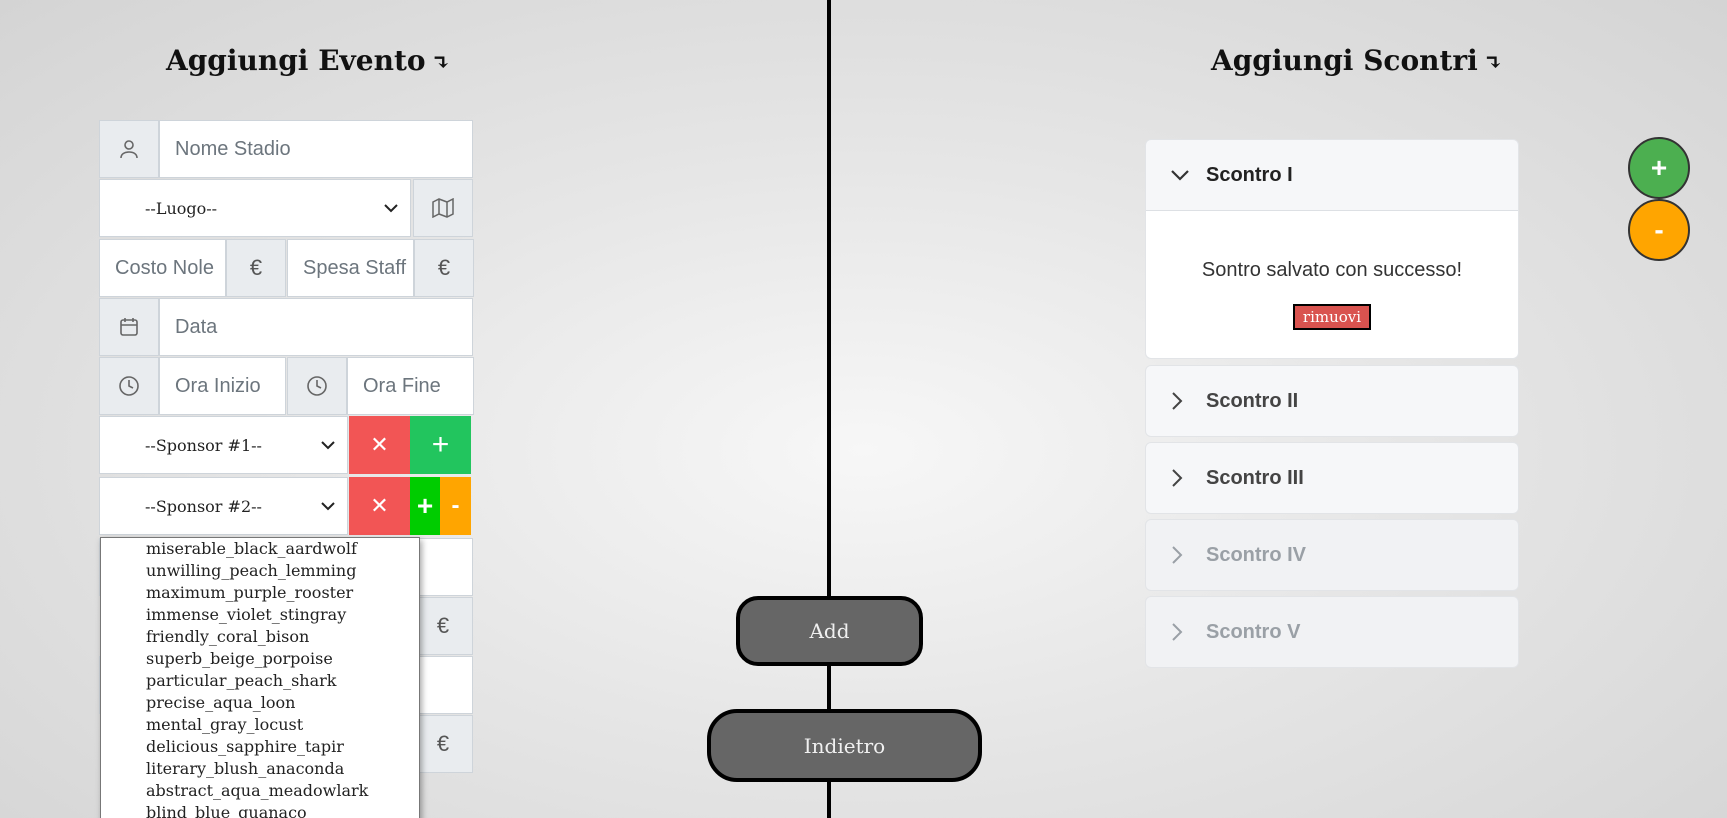 The height and width of the screenshot is (818, 1727). What do you see at coordinates (308, 60) in the screenshot?
I see `event-title: Aggiungi Evento ↴` at bounding box center [308, 60].